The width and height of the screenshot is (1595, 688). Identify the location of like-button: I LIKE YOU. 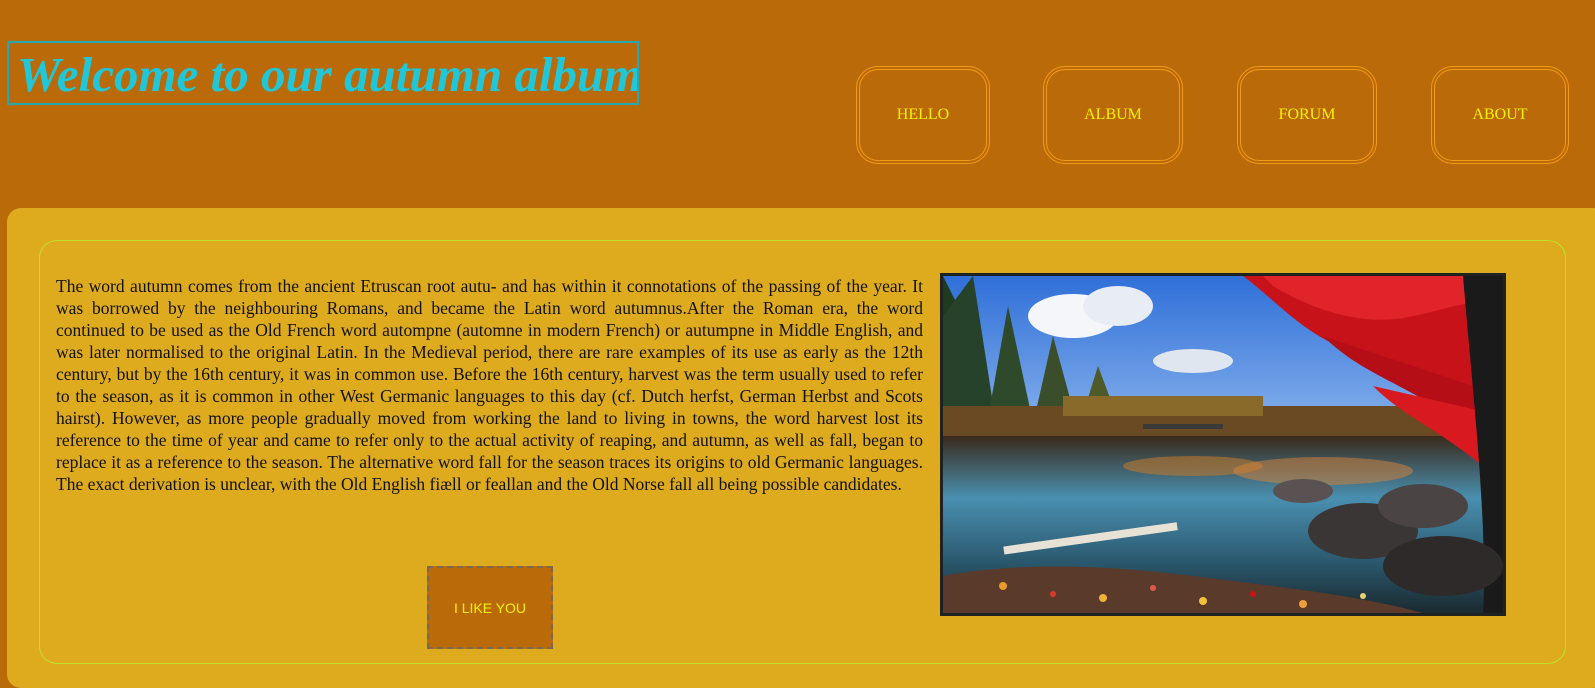
(490, 607).